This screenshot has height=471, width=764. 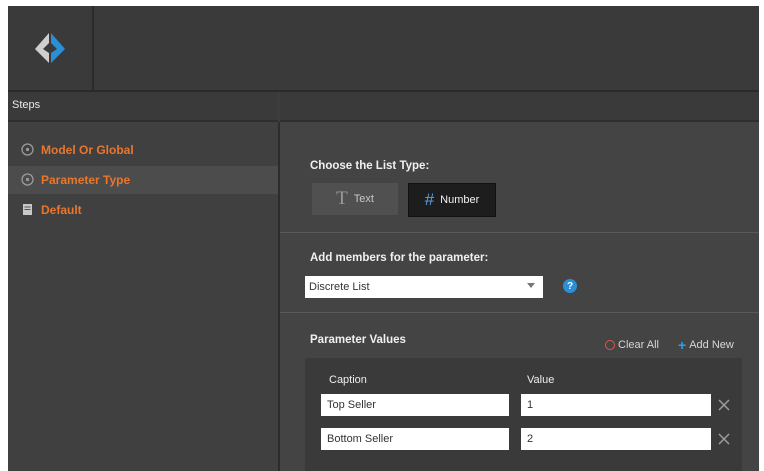 What do you see at coordinates (638, 345) in the screenshot?
I see `clear-all-label: Clear All` at bounding box center [638, 345].